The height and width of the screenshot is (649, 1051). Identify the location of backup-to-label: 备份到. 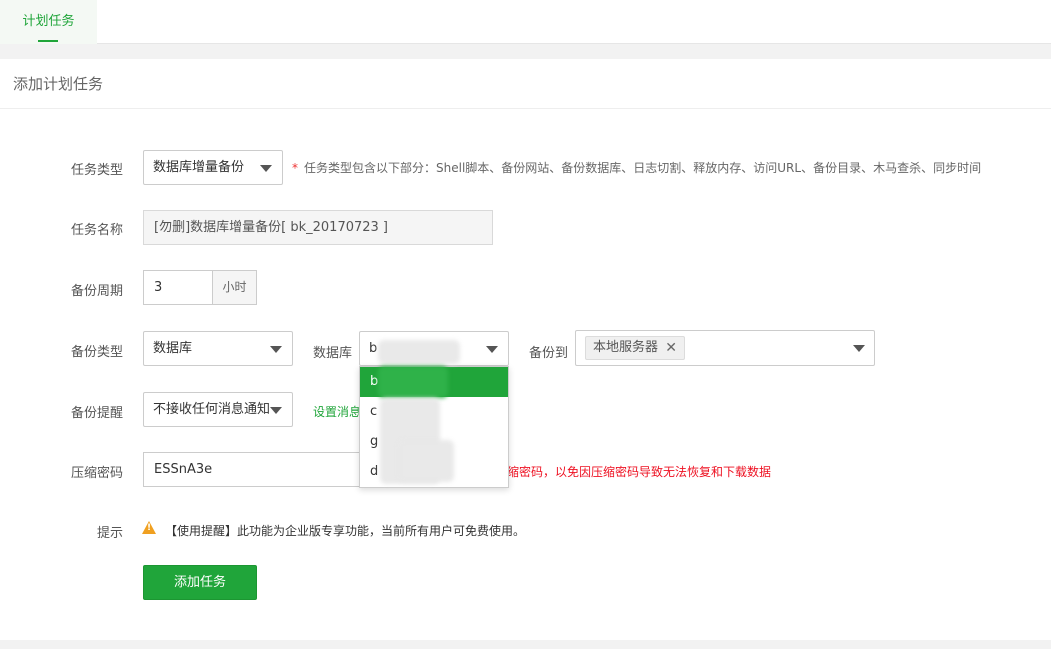
(549, 353).